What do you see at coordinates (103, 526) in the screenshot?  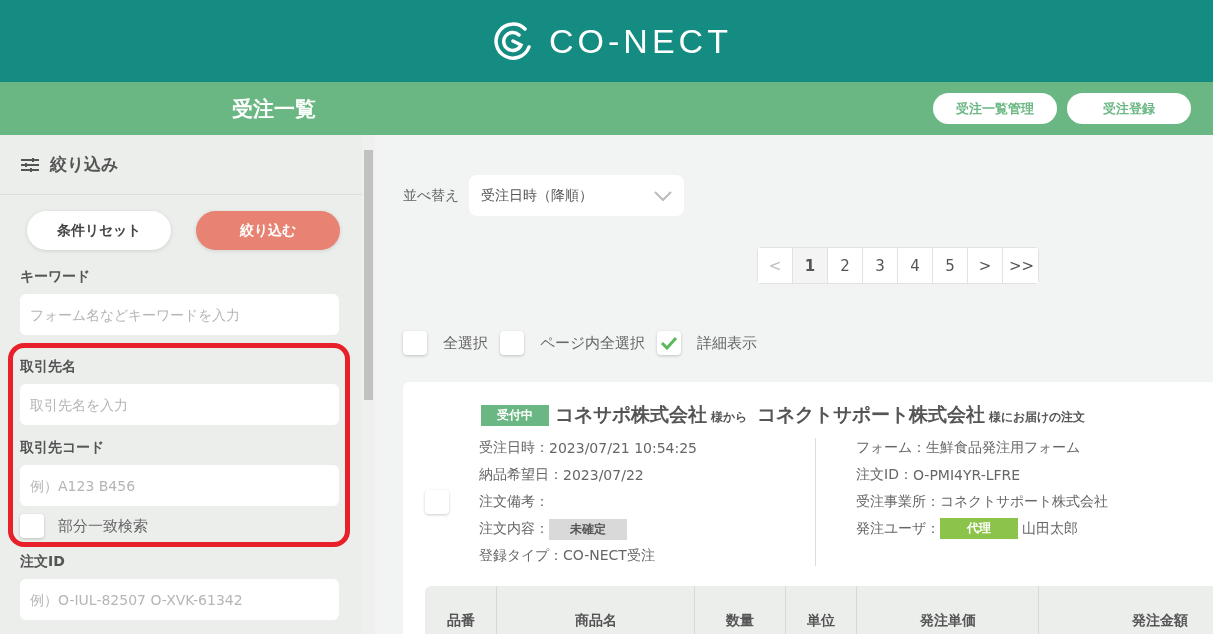 I see `checkbox-label: 部分一致検索` at bounding box center [103, 526].